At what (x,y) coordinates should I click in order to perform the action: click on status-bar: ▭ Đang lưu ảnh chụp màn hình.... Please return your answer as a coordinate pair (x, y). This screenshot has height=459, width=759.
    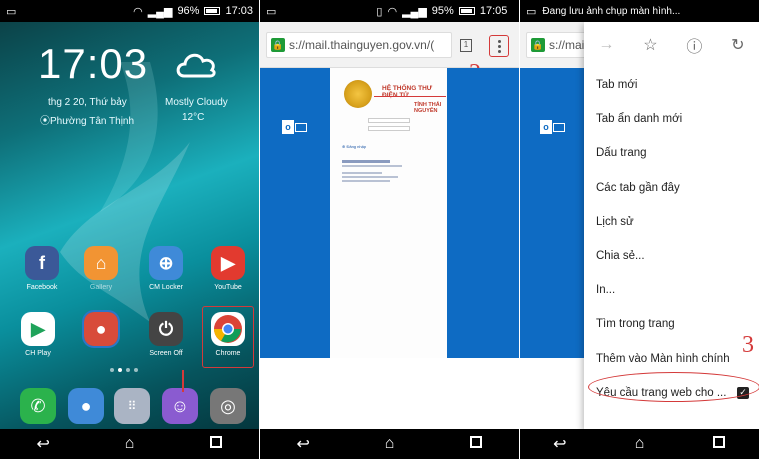
    Looking at the image, I should click on (639, 11).